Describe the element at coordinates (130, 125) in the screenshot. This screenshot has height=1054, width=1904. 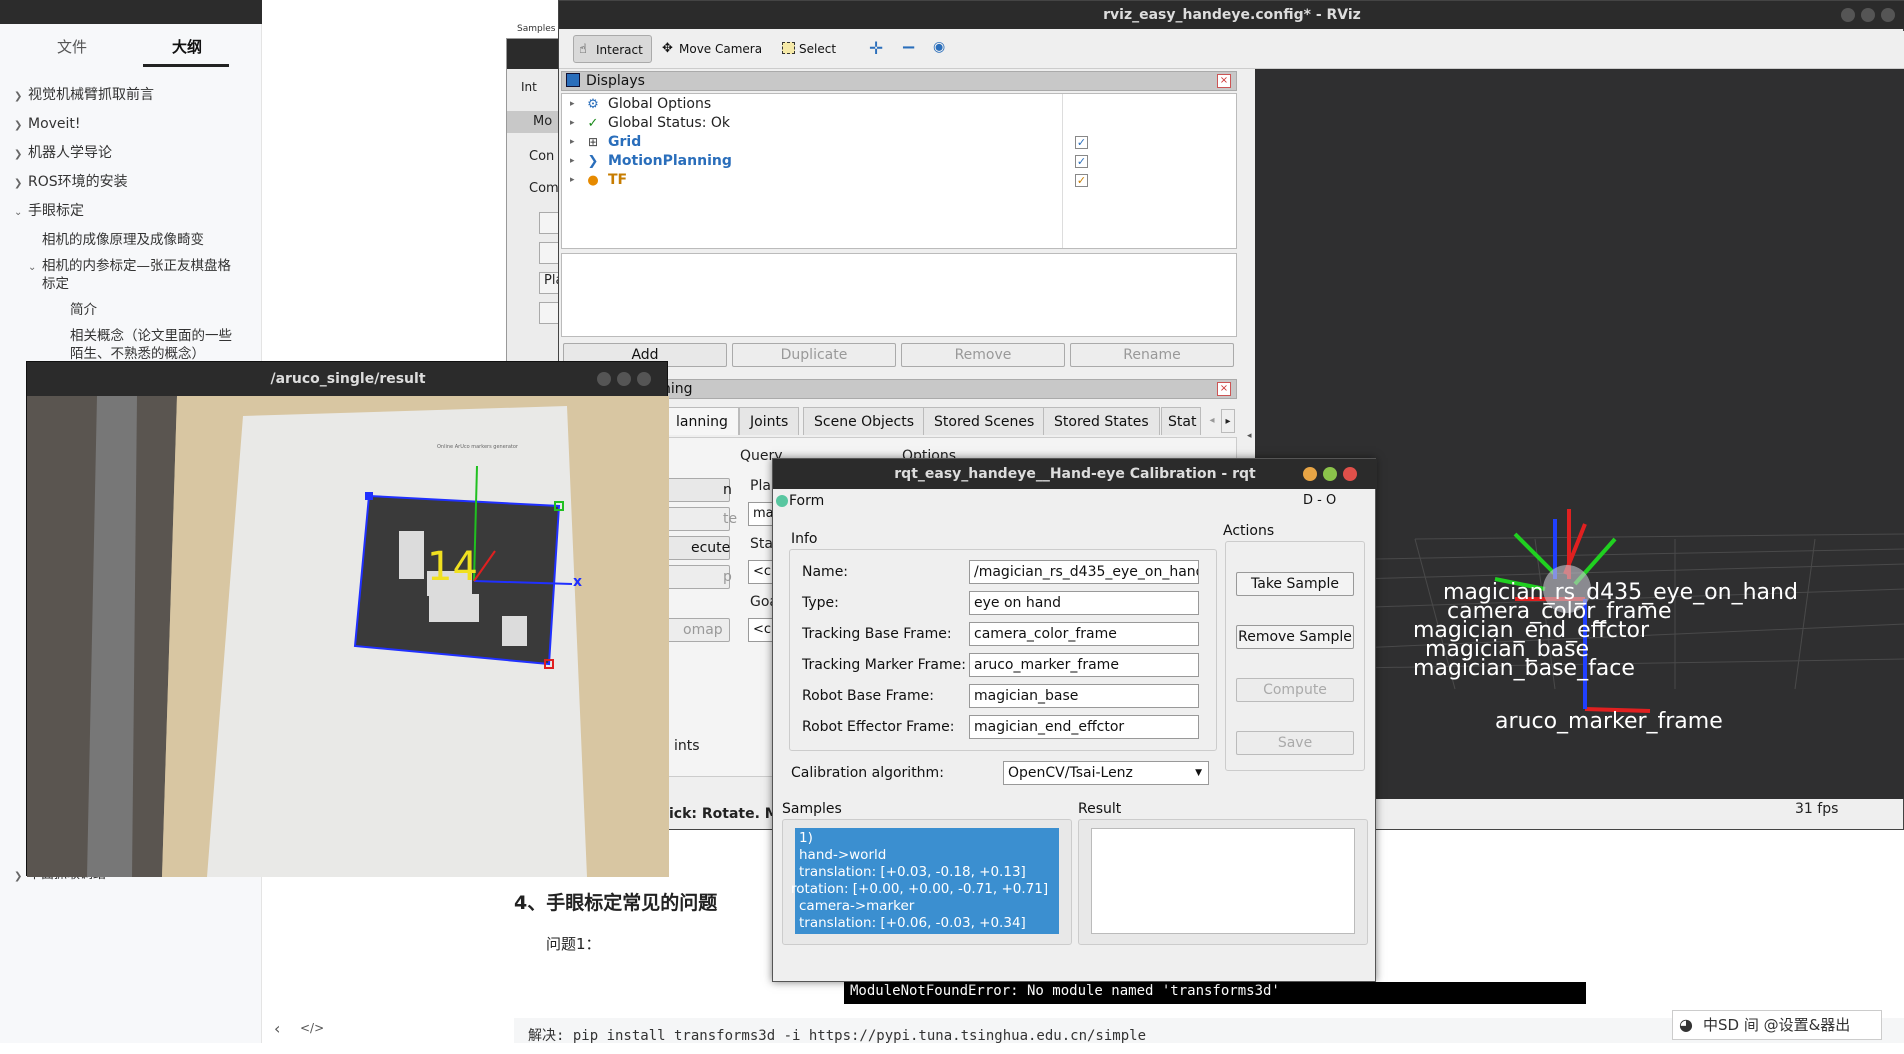
I see `outline-item: ❯ Moveit!` at that location.